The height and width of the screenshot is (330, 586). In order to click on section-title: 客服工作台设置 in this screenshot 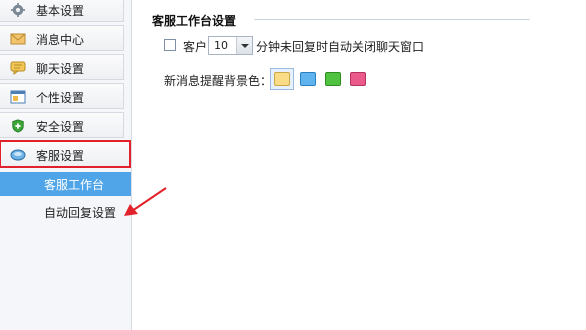, I will do `click(194, 21)`.